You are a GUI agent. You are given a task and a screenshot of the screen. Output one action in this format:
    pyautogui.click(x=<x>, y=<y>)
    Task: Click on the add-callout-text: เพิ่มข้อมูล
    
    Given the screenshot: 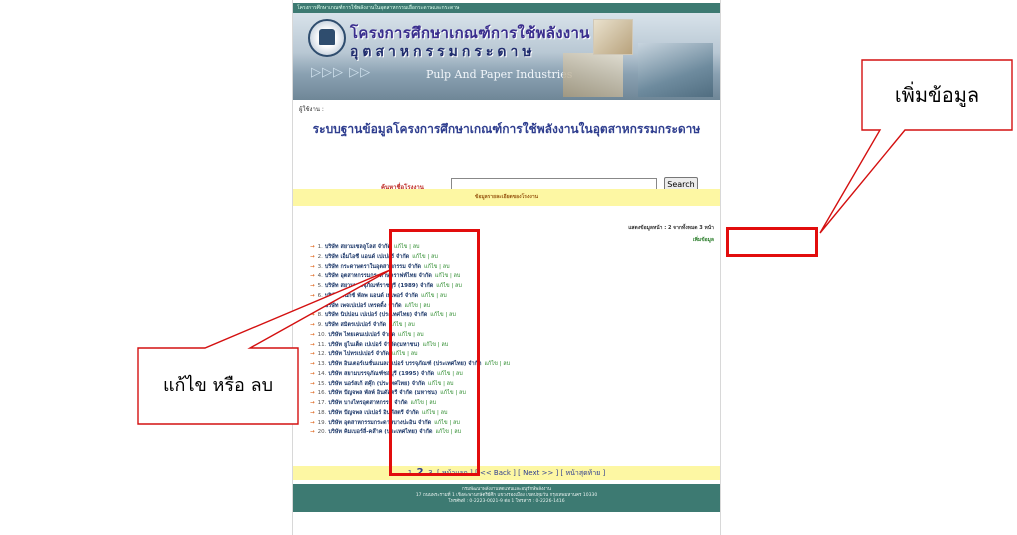 What is the action you would take?
    pyautogui.click(x=937, y=95)
    